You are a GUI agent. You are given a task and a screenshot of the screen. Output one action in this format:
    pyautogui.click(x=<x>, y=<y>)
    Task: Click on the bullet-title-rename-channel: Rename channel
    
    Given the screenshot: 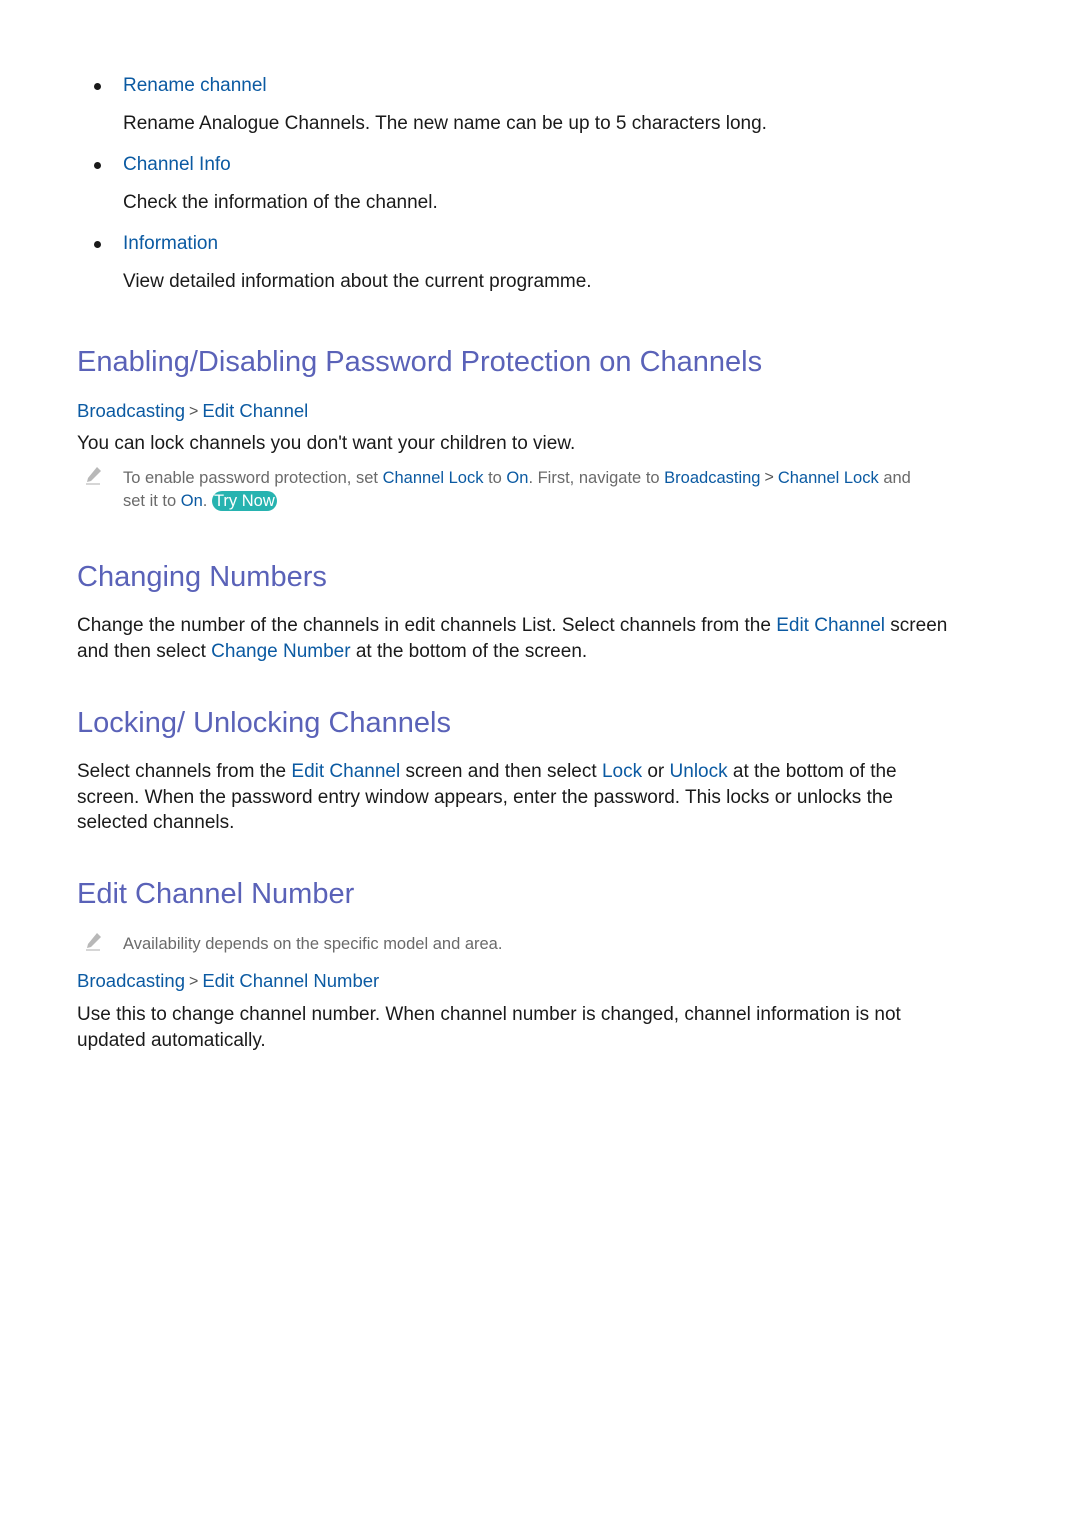 What is the action you would take?
    pyautogui.click(x=195, y=86)
    